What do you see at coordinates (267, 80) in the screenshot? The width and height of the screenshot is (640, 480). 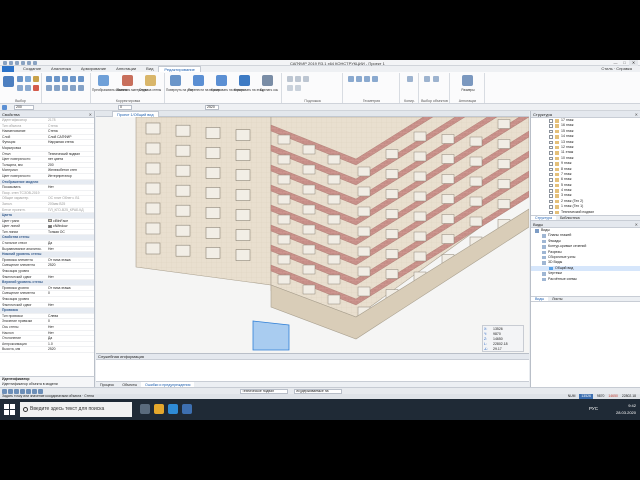 I see `make-axis-icon` at bounding box center [267, 80].